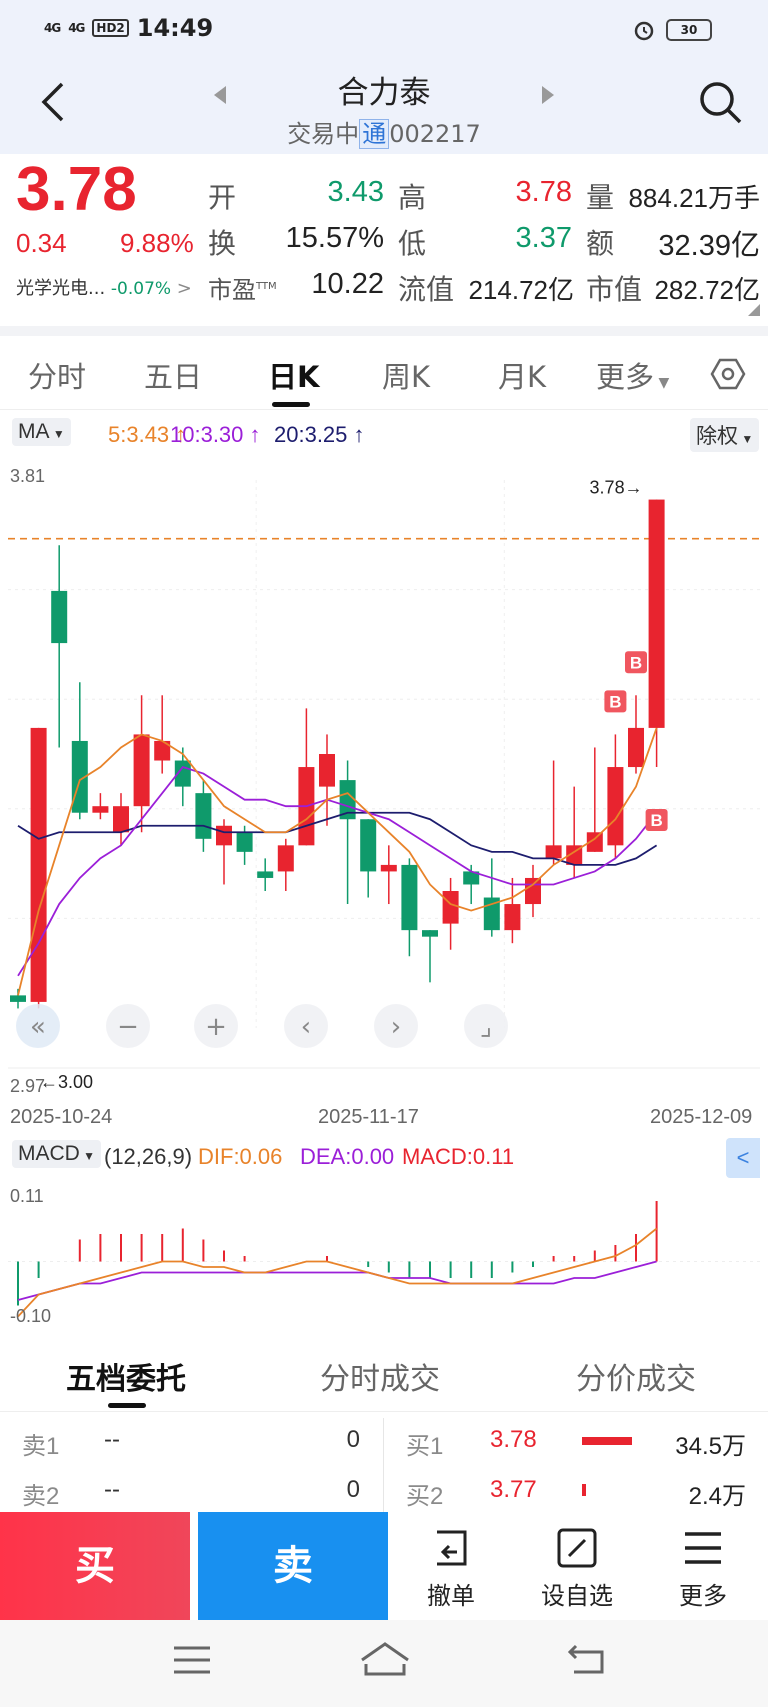 The height and width of the screenshot is (1707, 768). Describe the element at coordinates (384, 93) in the screenshot. I see `stock-name: 合力泰` at that location.